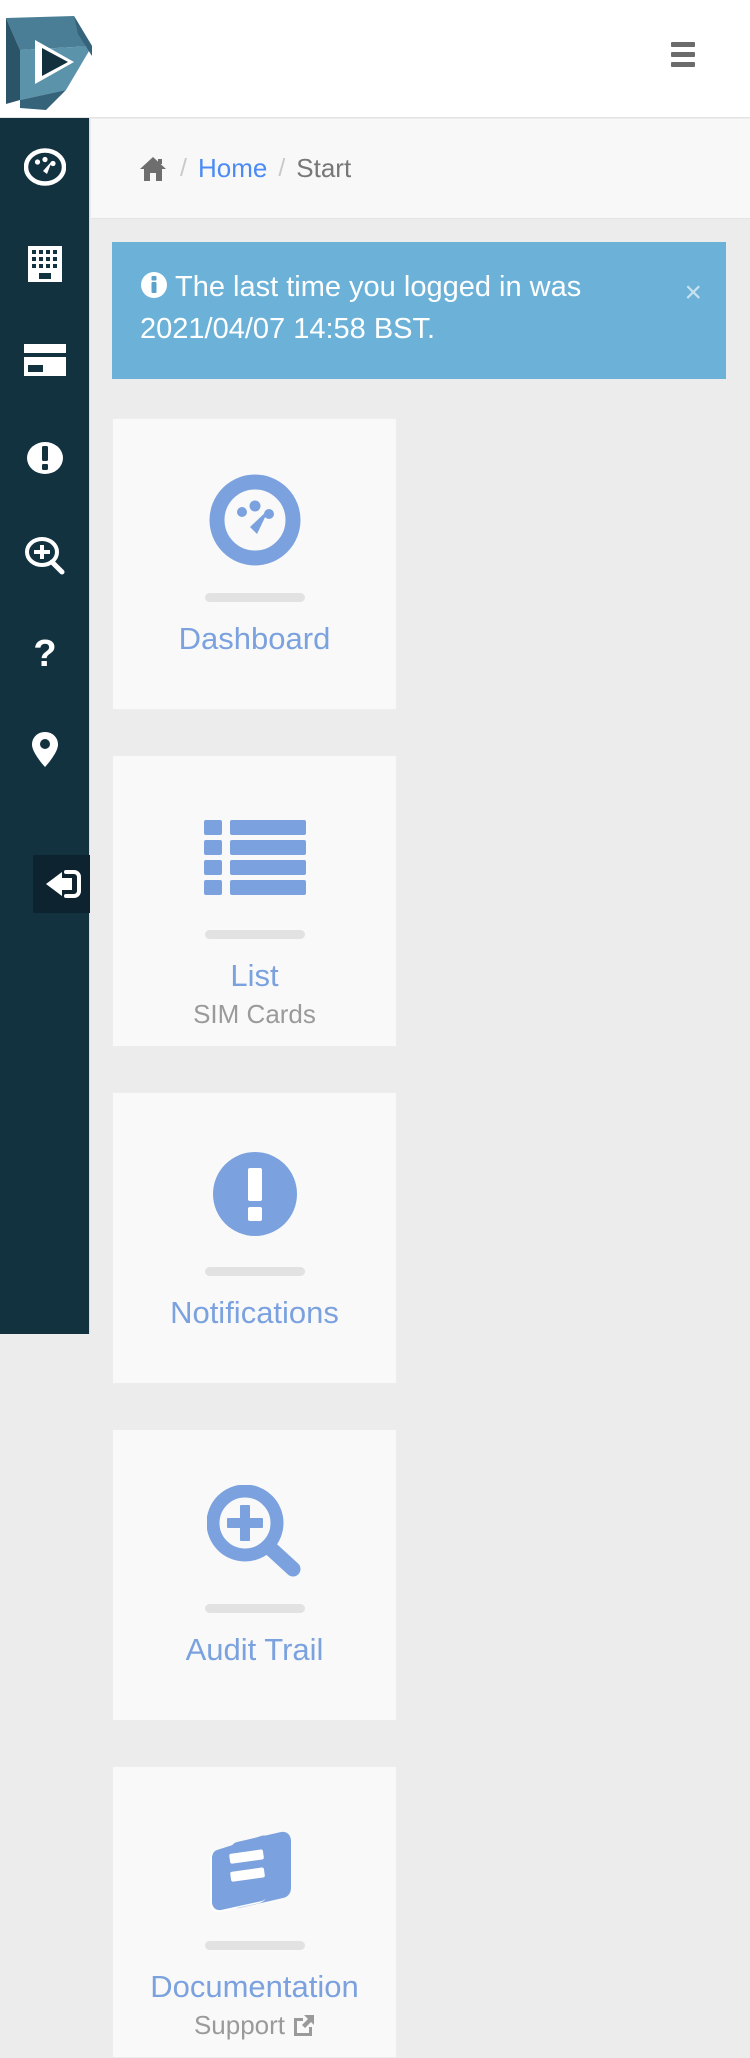 The height and width of the screenshot is (2058, 750). I want to click on sidebar-item-location, so click(45, 750).